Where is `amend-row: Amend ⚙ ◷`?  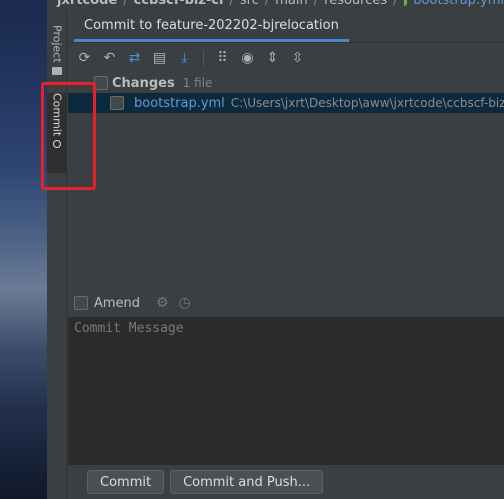 amend-row: Amend ⚙ ◷ is located at coordinates (286, 303).